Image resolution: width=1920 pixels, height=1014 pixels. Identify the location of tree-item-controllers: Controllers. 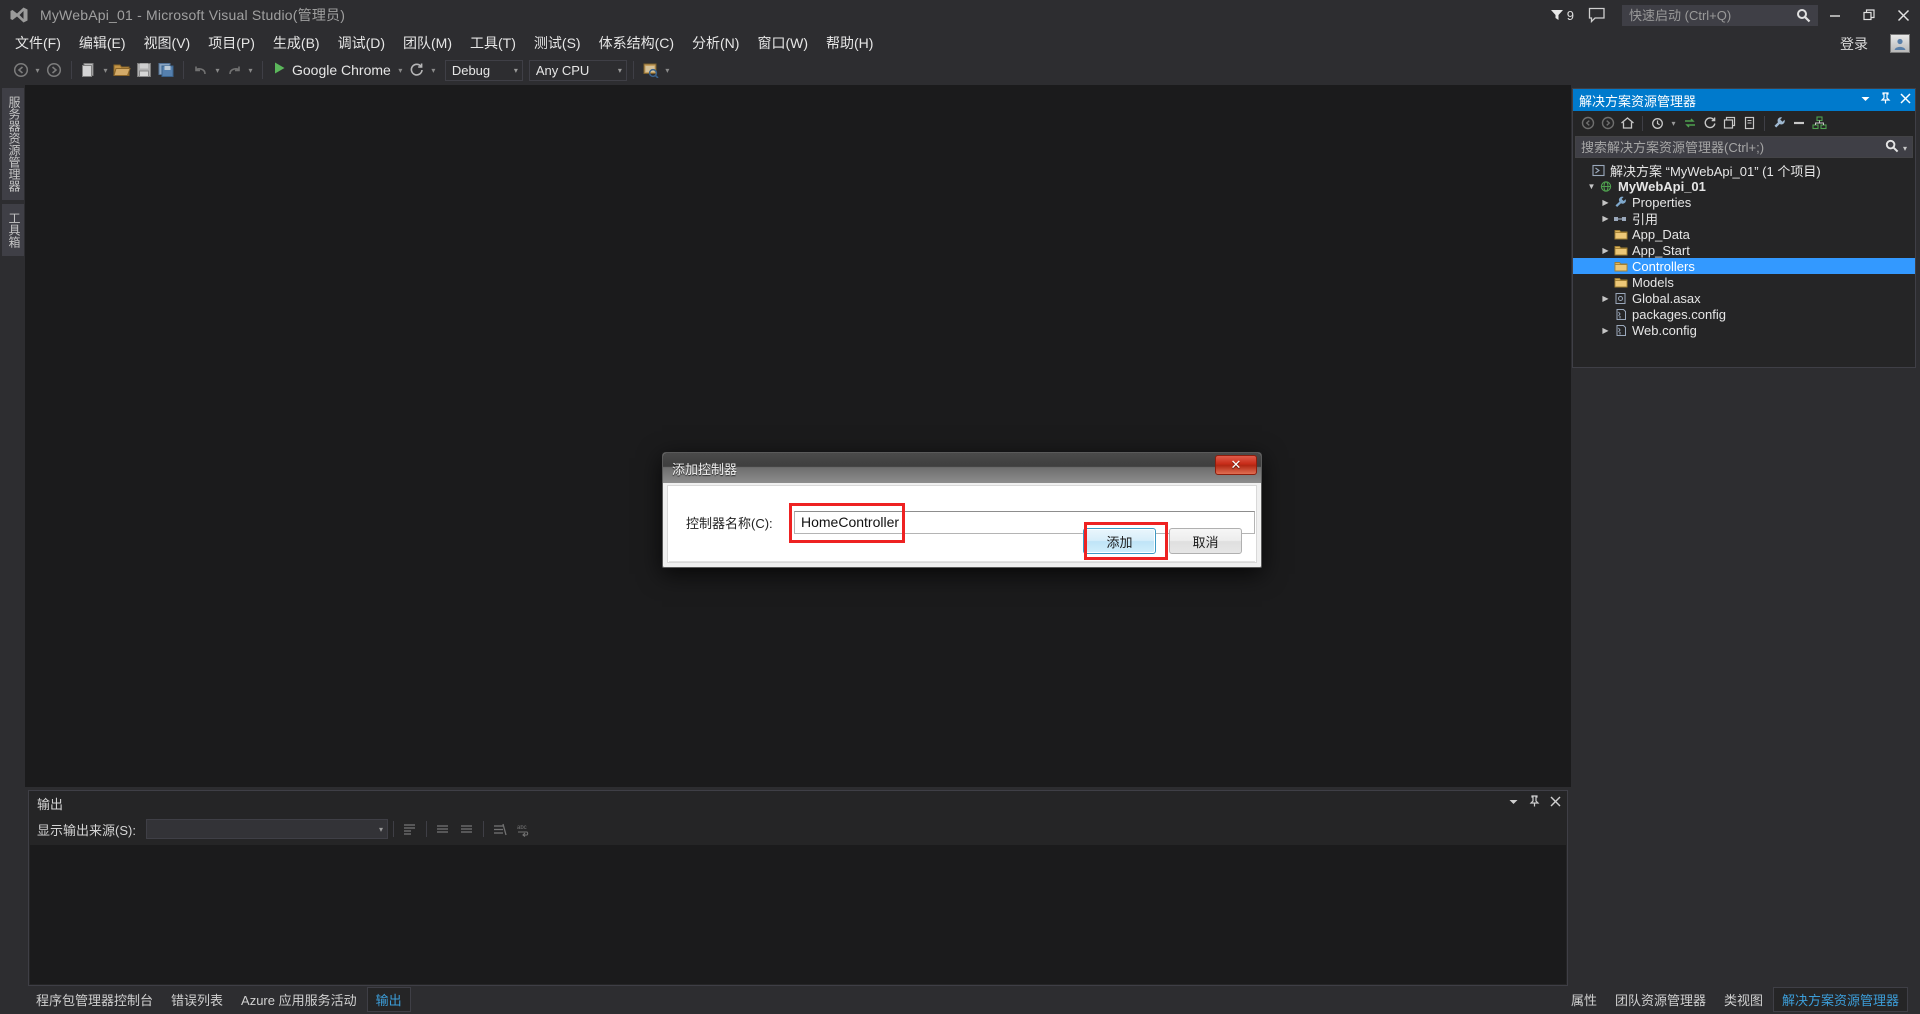
(1744, 266).